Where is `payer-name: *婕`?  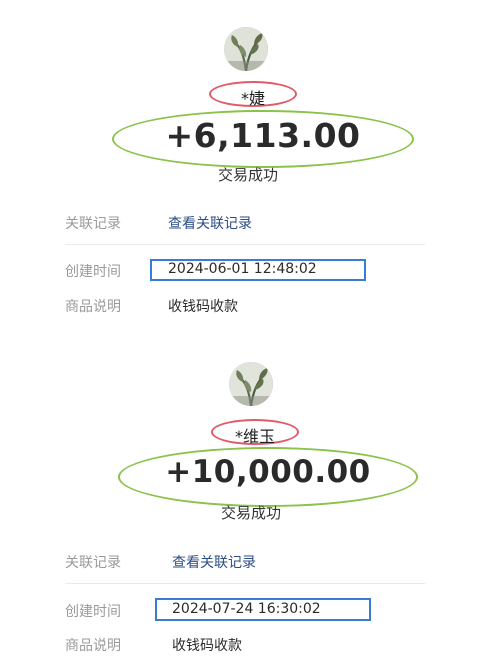 payer-name: *婕 is located at coordinates (252, 98).